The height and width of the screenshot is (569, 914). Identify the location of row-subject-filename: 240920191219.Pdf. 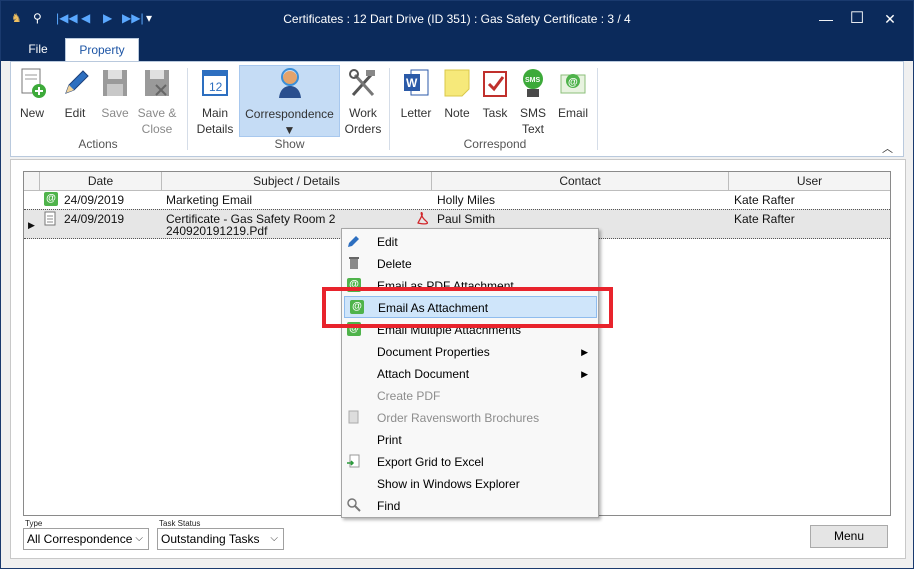
(217, 231).